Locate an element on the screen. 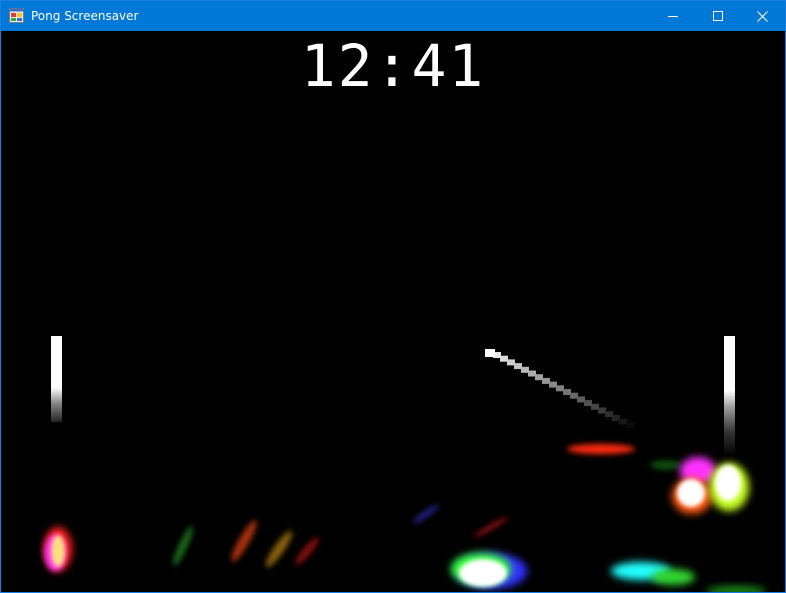 Image resolution: width=786 pixels, height=593 pixels. ball-trail is located at coordinates (563, 390).